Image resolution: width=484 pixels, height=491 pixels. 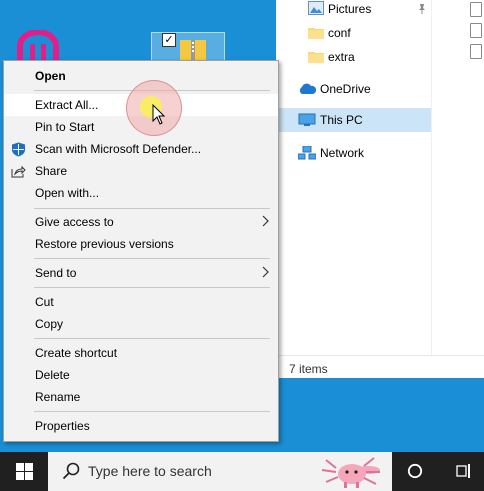 What do you see at coordinates (308, 369) in the screenshot?
I see `item-count: 7 items` at bounding box center [308, 369].